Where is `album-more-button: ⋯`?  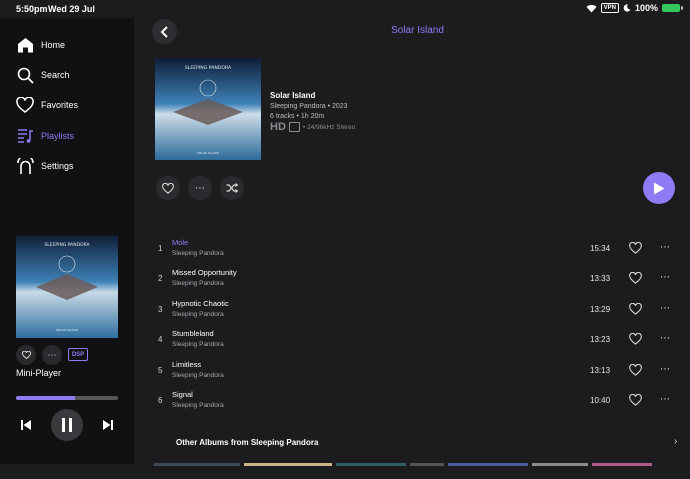 album-more-button: ⋯ is located at coordinates (200, 188).